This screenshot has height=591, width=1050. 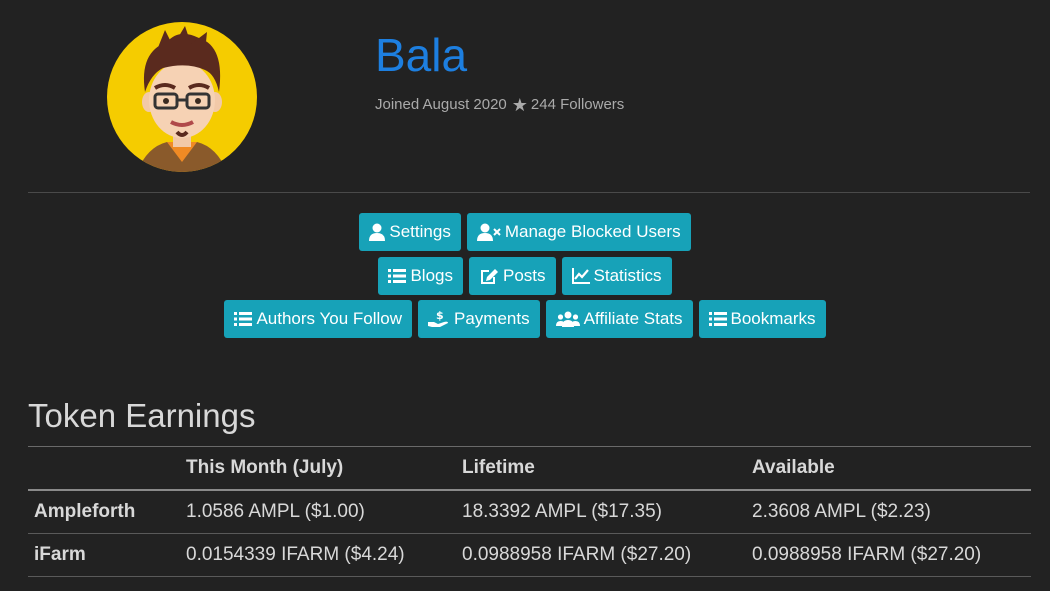 What do you see at coordinates (318, 512) in the screenshot?
I see `this-month-value: 1.0586 AMPL ($1.00)` at bounding box center [318, 512].